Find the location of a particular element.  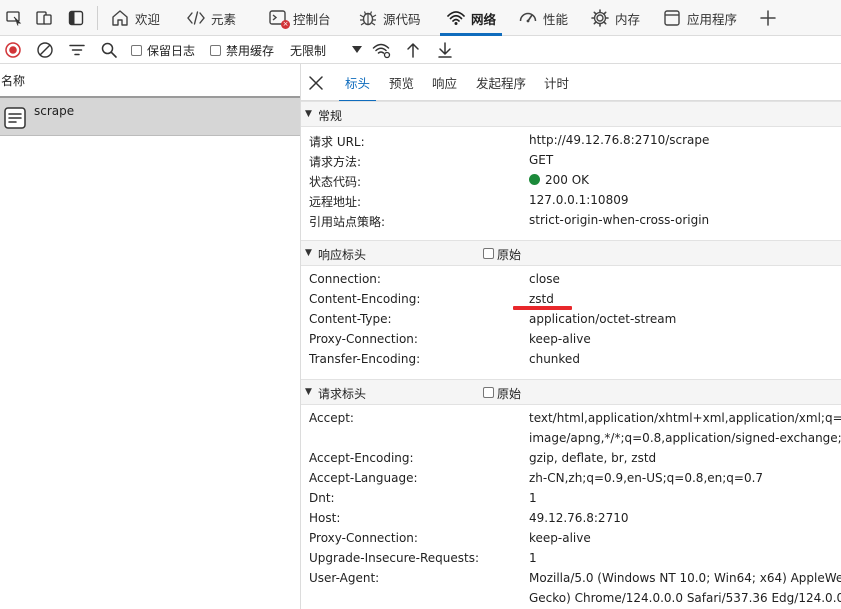

tab-console: × 控制台 is located at coordinates (299, 18).